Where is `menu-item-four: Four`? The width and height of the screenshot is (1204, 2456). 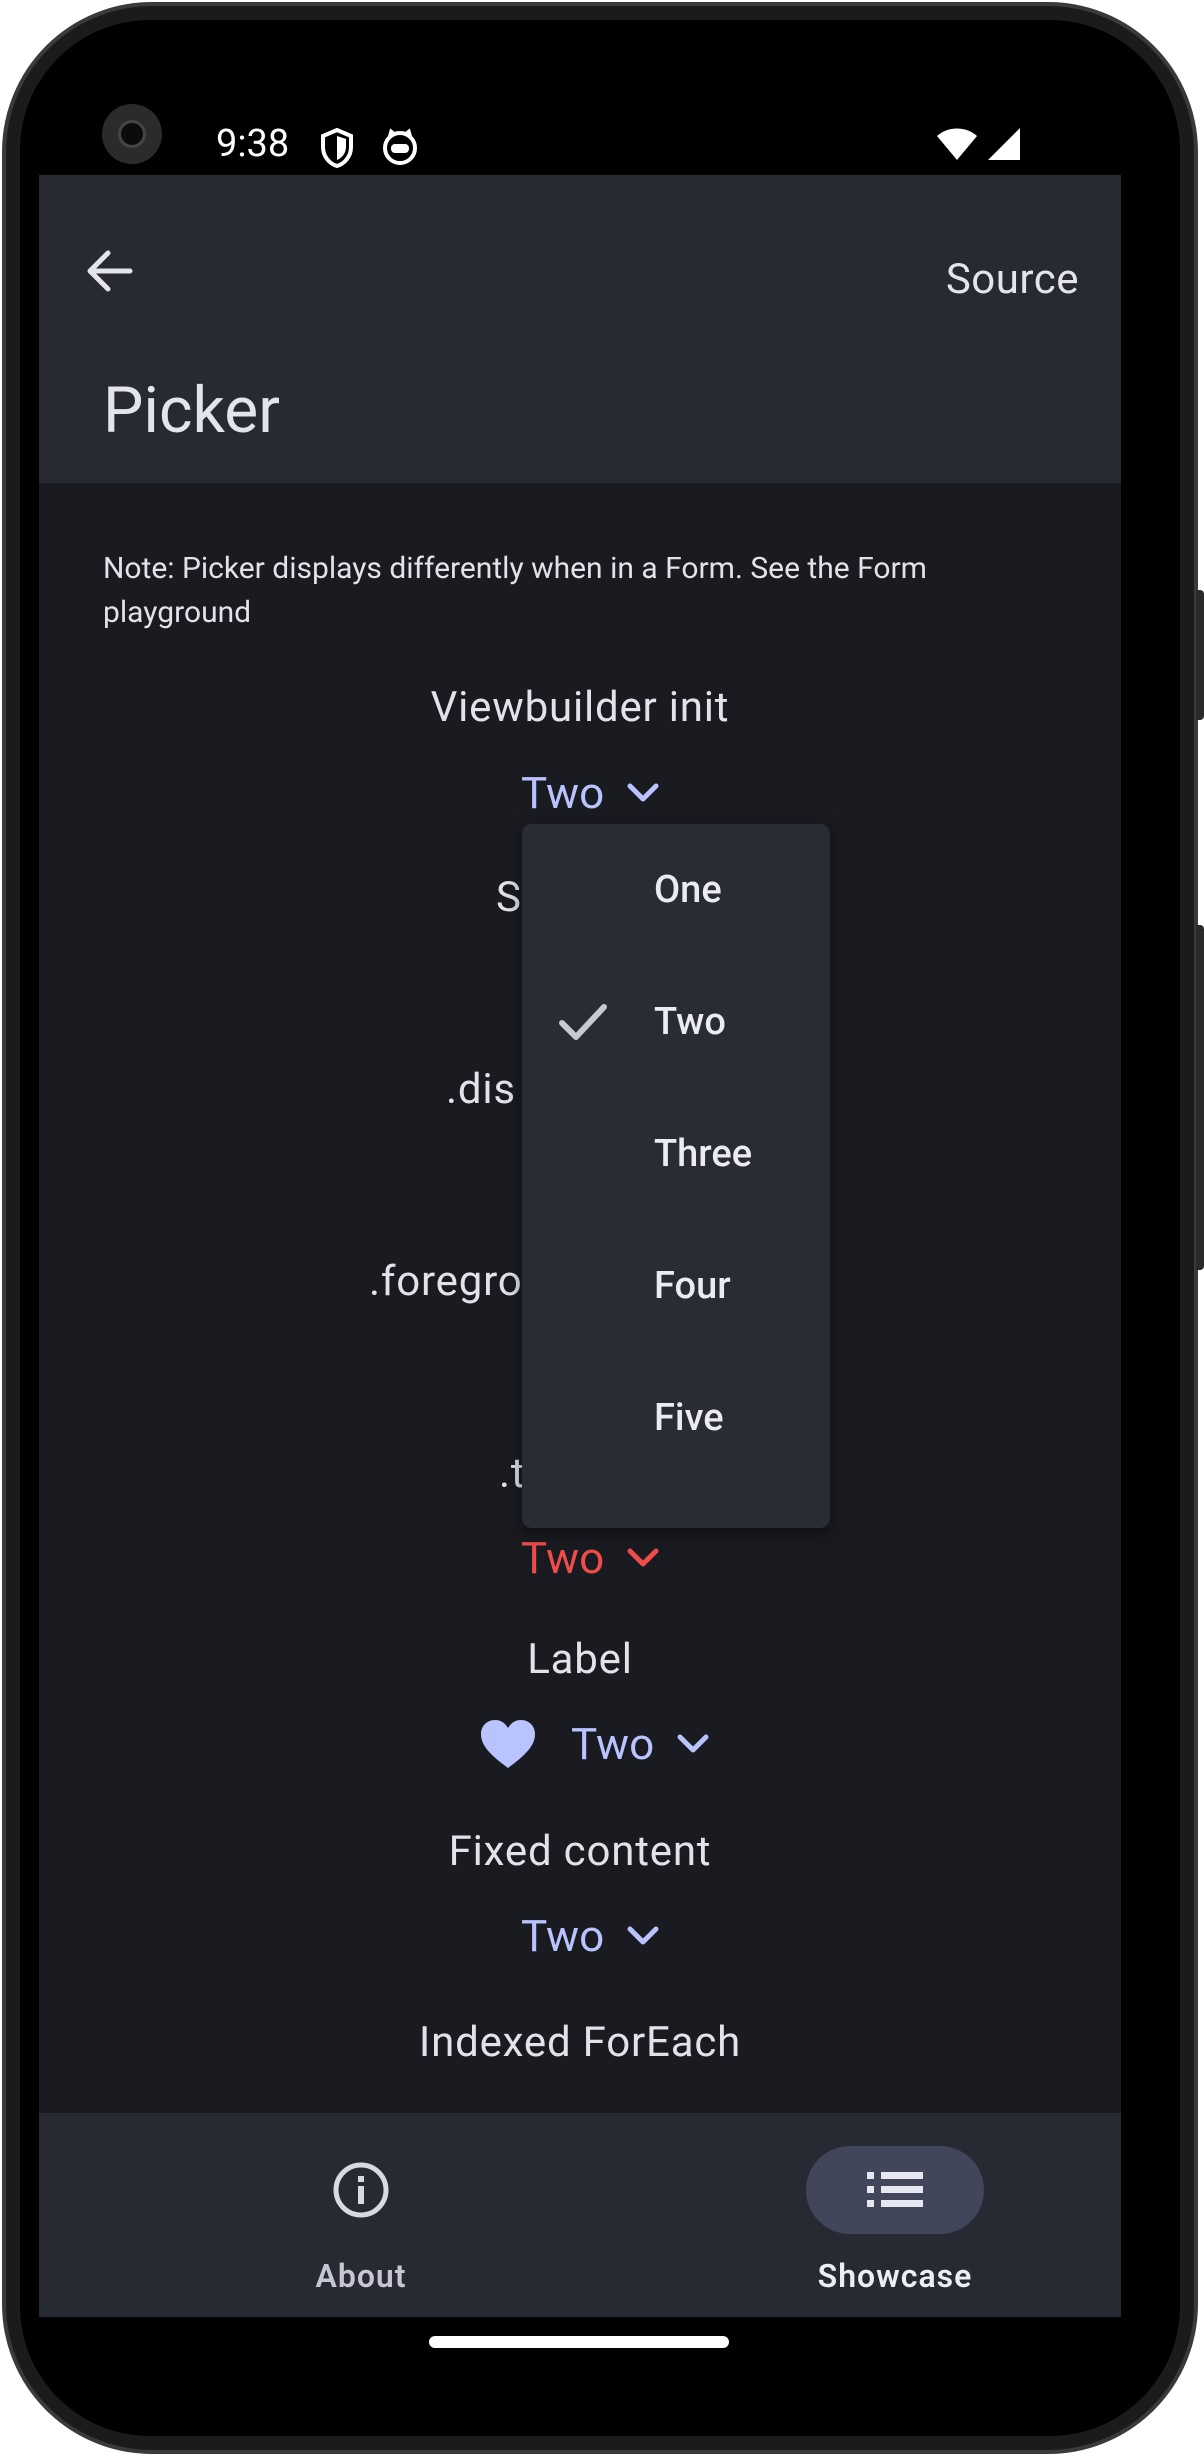
menu-item-four: Four is located at coordinates (676, 1286).